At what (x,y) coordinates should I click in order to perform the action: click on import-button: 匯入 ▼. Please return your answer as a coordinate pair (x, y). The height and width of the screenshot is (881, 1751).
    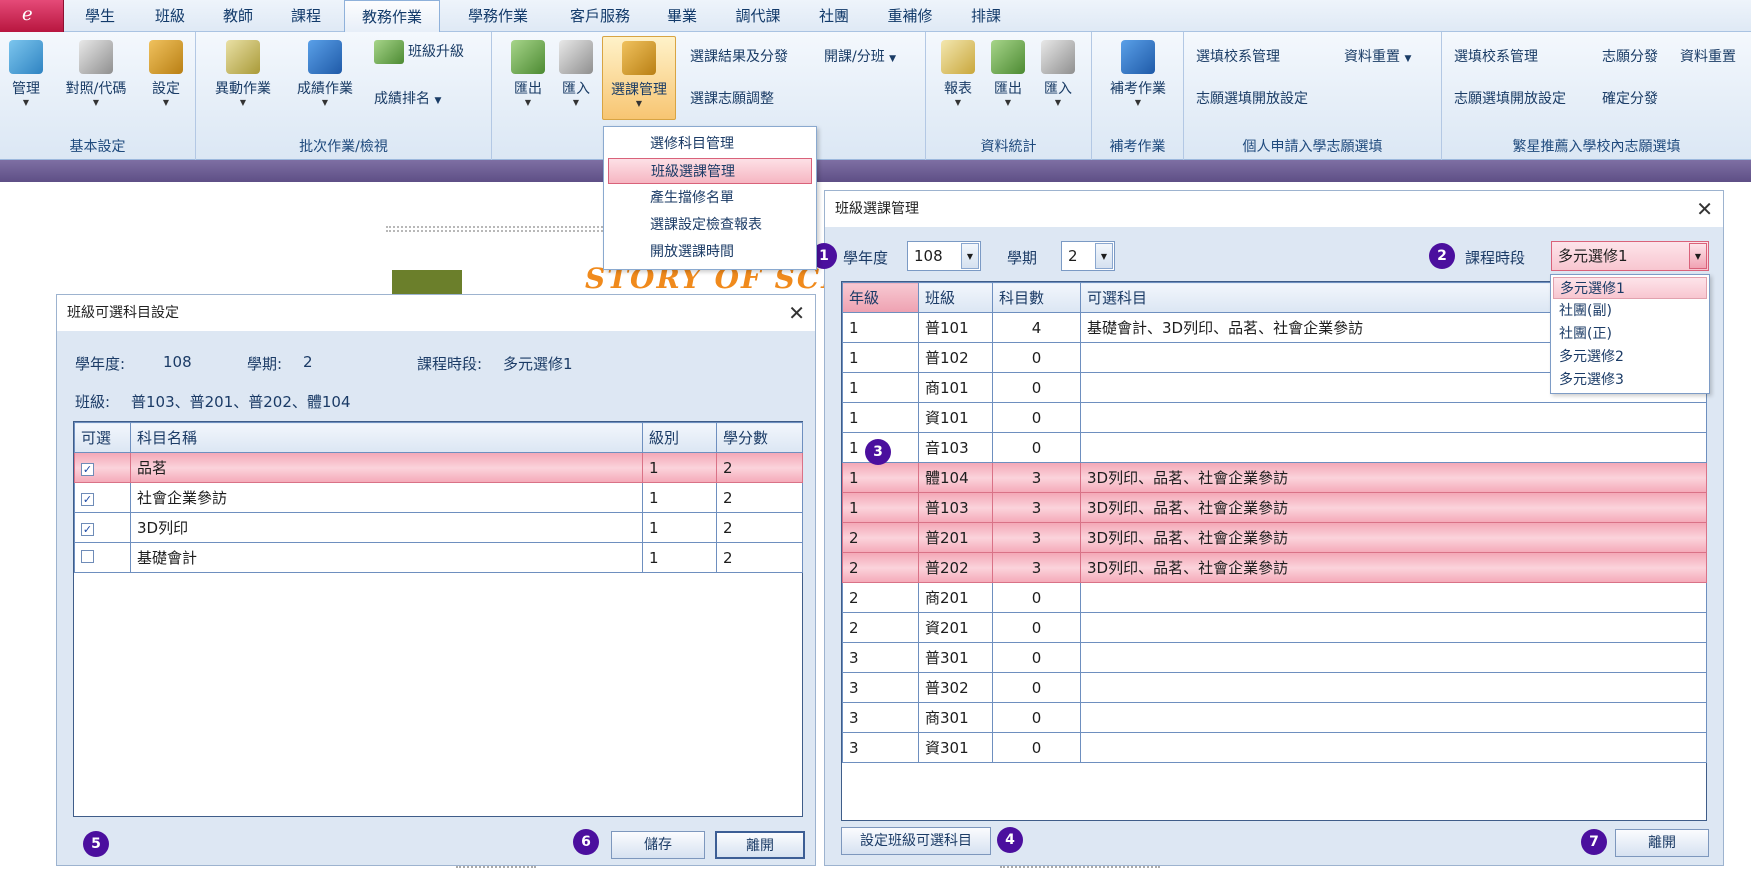
    Looking at the image, I should click on (576, 74).